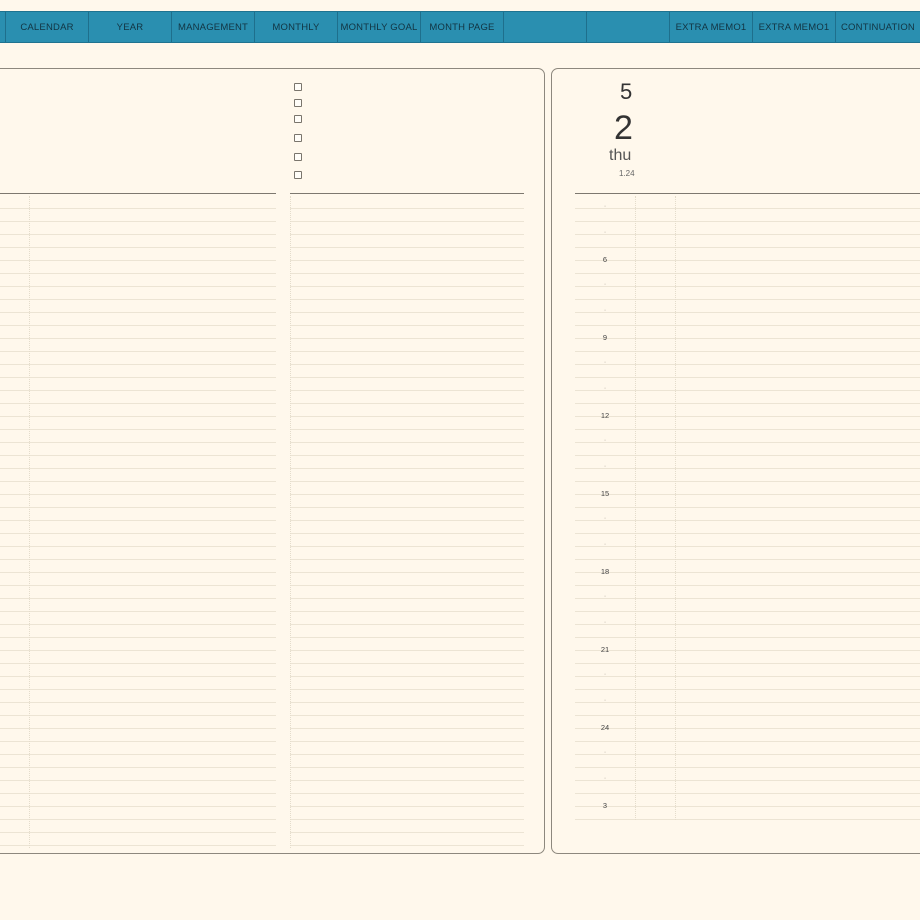 The height and width of the screenshot is (920, 920). What do you see at coordinates (878, 27) in the screenshot?
I see `tab-continuation: CONTINUATION` at bounding box center [878, 27].